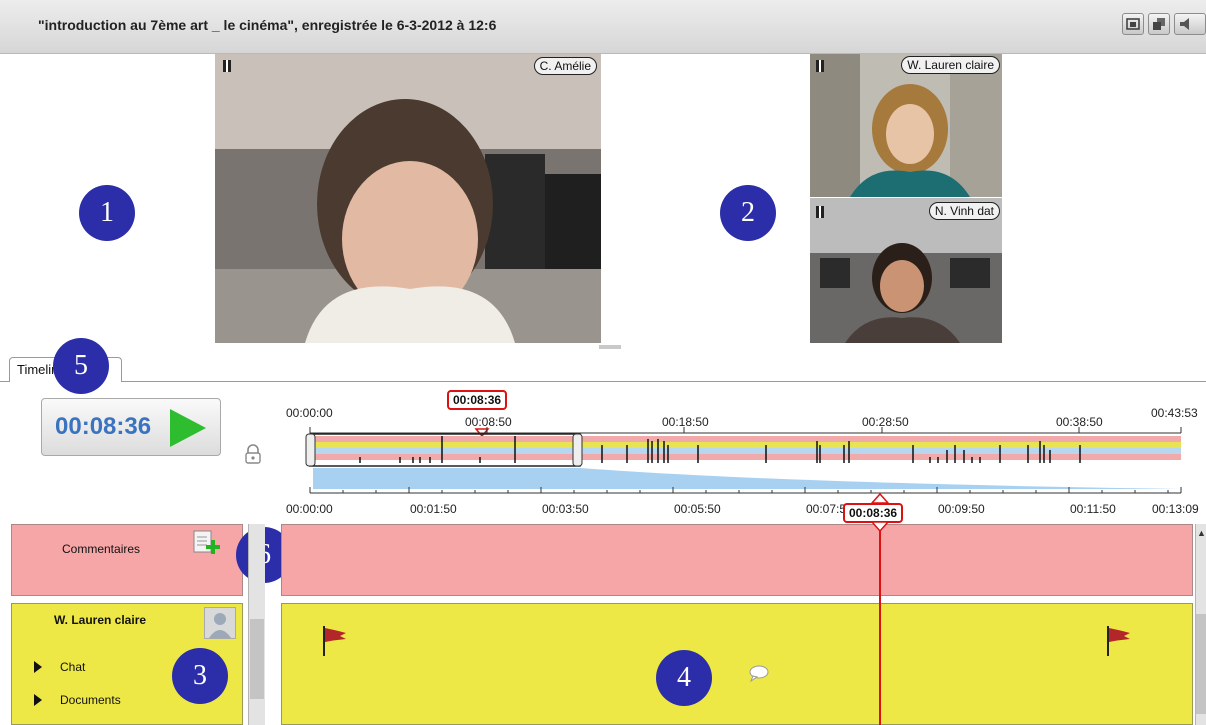  Describe the element at coordinates (950, 65) in the screenshot. I see `participant-name: W. Lauren claire` at that location.